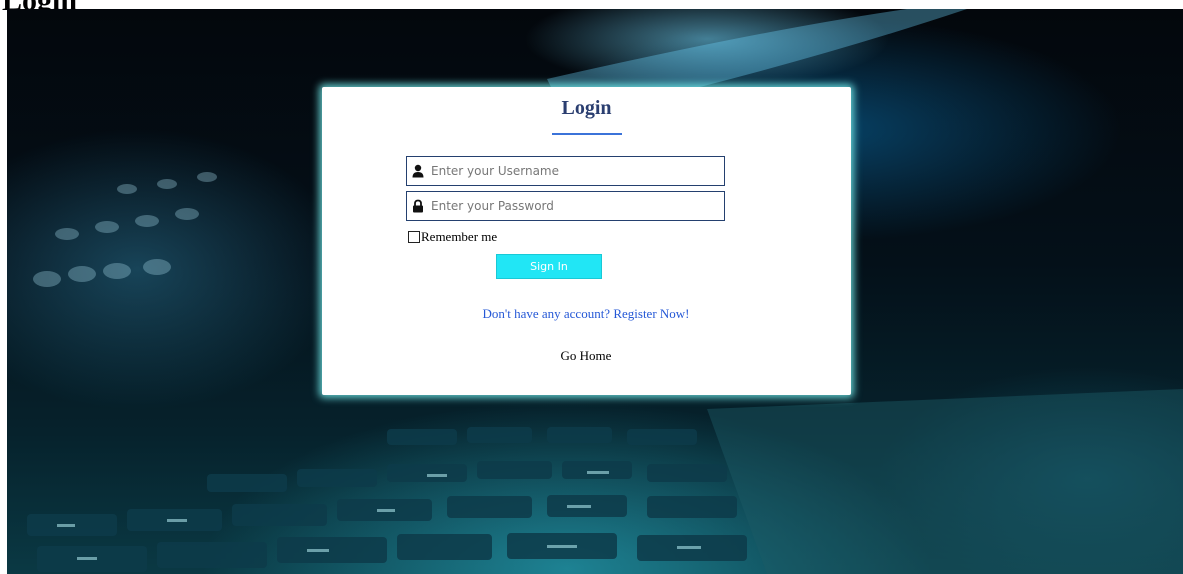 The height and width of the screenshot is (574, 1183). What do you see at coordinates (418, 171) in the screenshot?
I see `user-icon` at bounding box center [418, 171].